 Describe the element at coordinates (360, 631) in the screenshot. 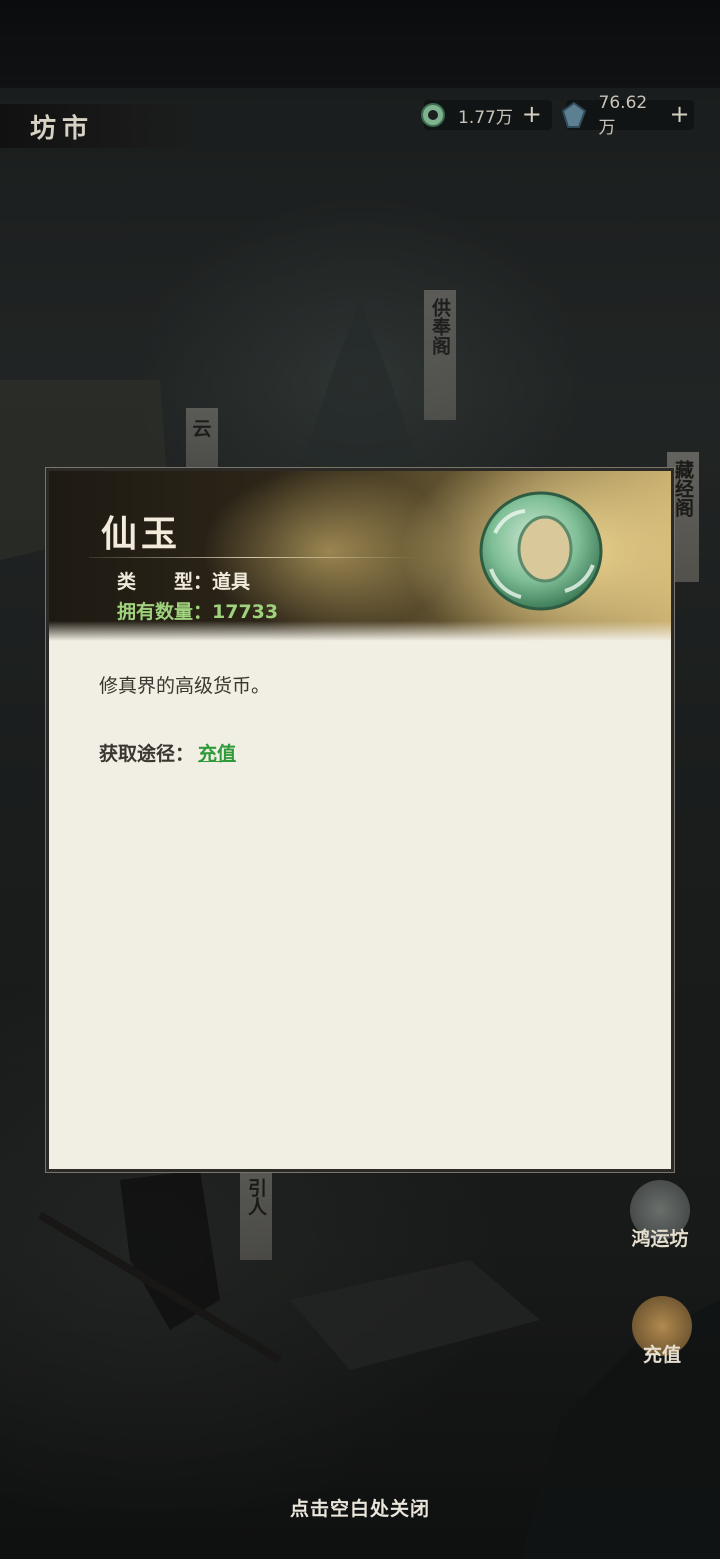

I see `header-fade` at that location.